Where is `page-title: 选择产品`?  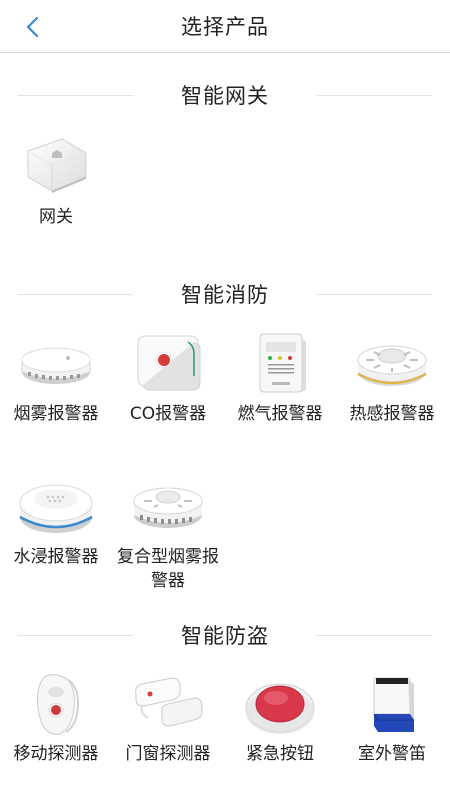
page-title: 选择产品 is located at coordinates (225, 27).